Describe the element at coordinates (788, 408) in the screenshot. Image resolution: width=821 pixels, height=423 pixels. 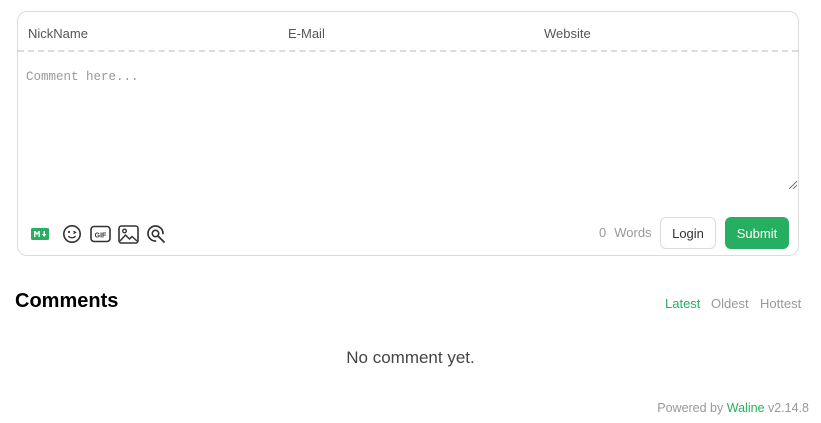
I see `version-text: v2.14.8` at that location.